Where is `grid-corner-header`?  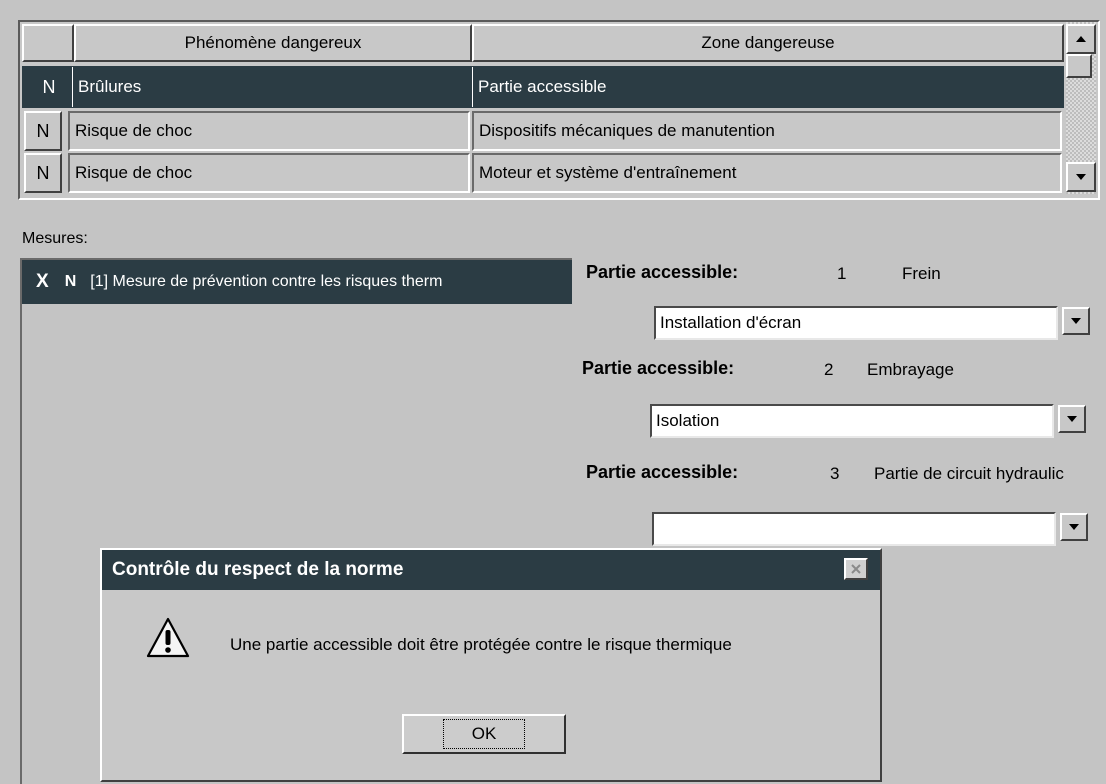 grid-corner-header is located at coordinates (48, 43).